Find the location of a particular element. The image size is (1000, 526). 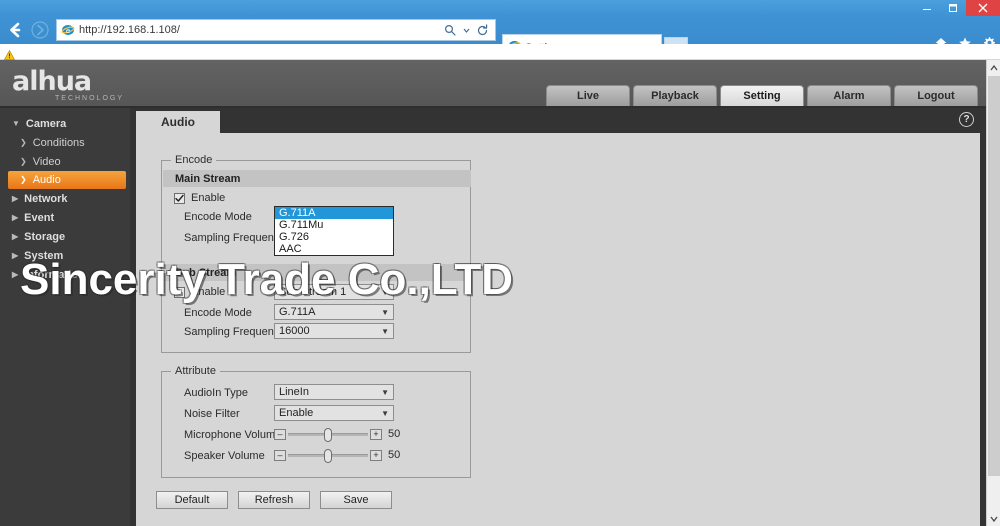

sidebar-item-event: ▶ Event is located at coordinates (65, 217).